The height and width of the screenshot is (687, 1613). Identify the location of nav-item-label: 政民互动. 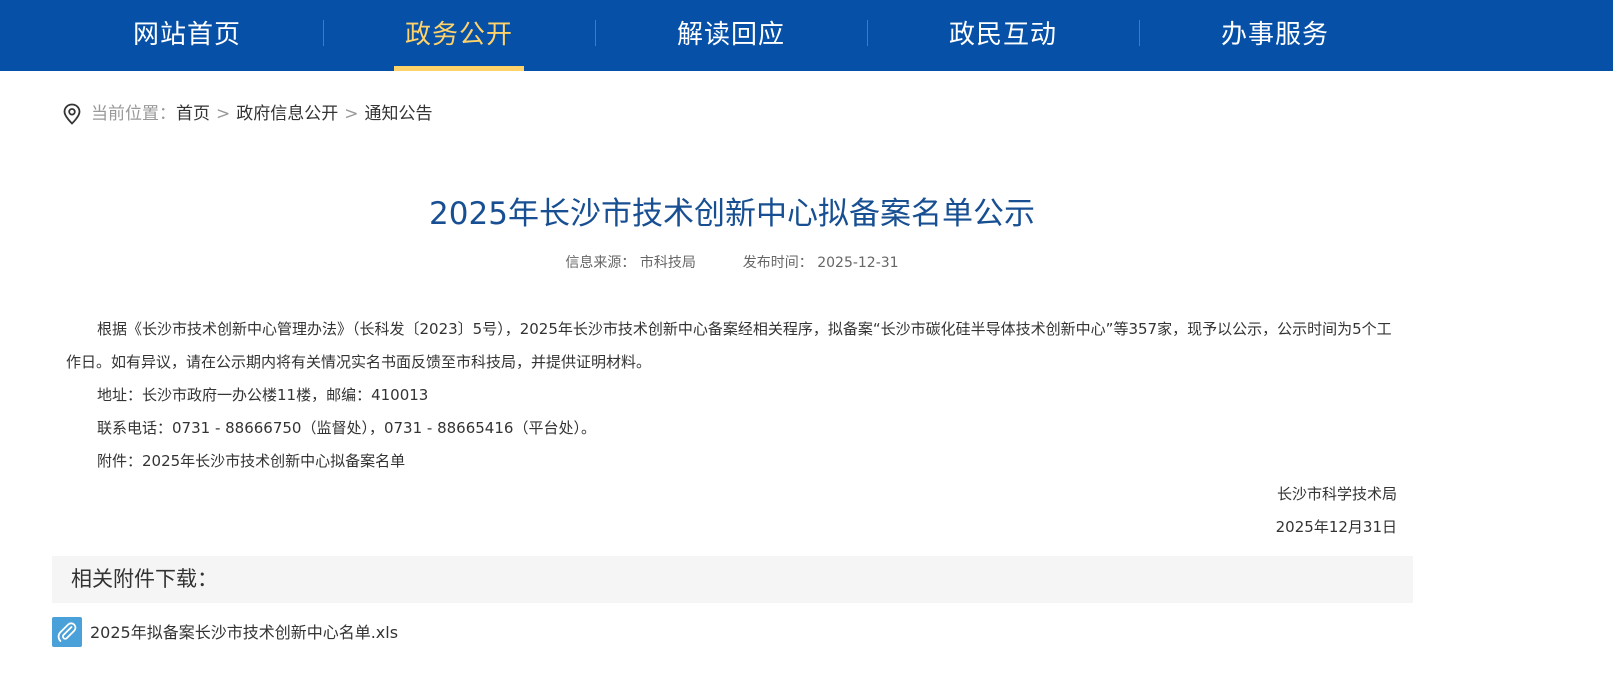
(1002, 35).